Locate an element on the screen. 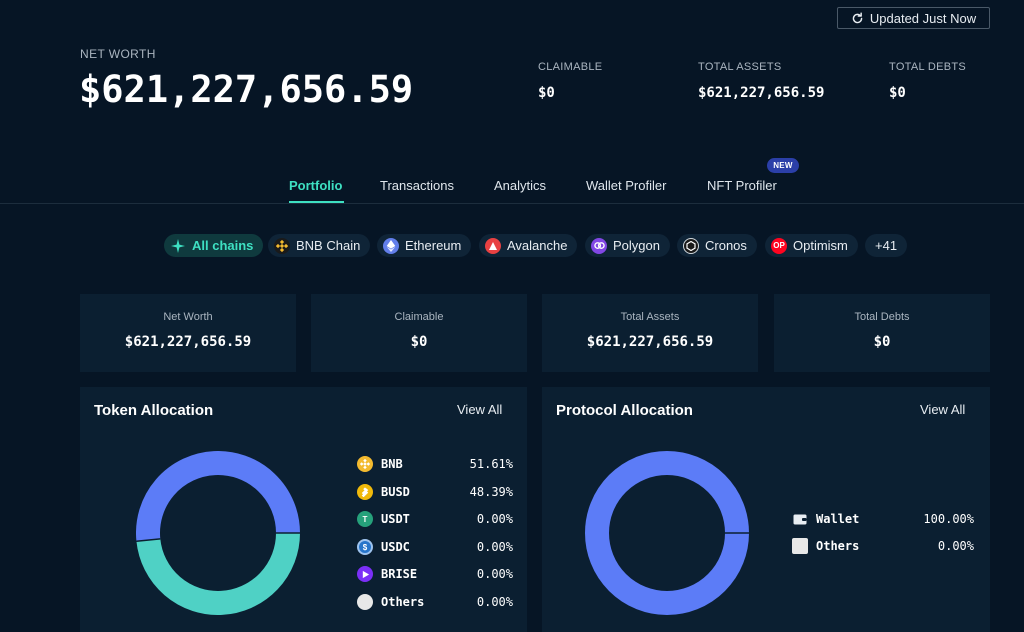  card-net-worth: Net Worth $621,227,656.59 is located at coordinates (188, 333).